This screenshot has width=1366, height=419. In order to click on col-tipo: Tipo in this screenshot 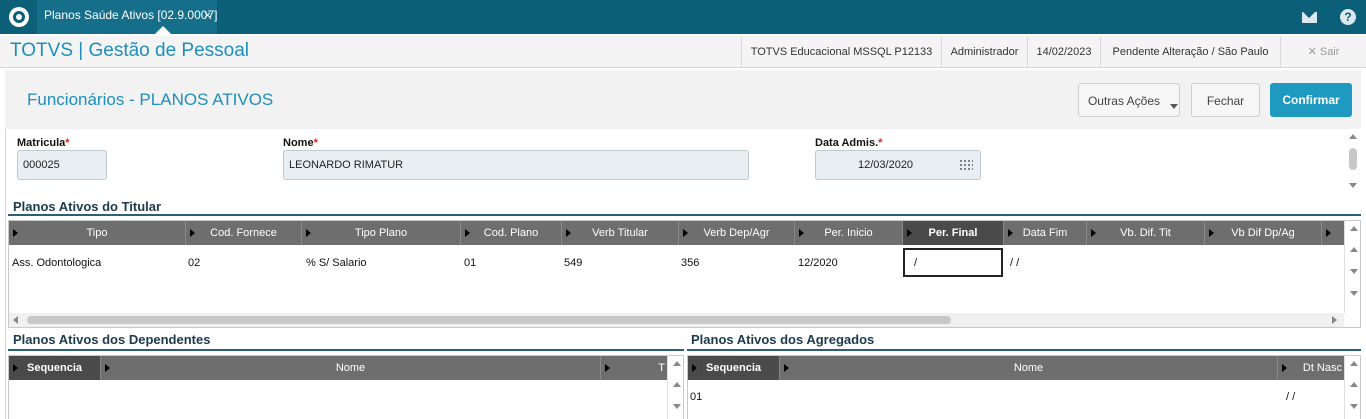, I will do `click(97, 233)`.